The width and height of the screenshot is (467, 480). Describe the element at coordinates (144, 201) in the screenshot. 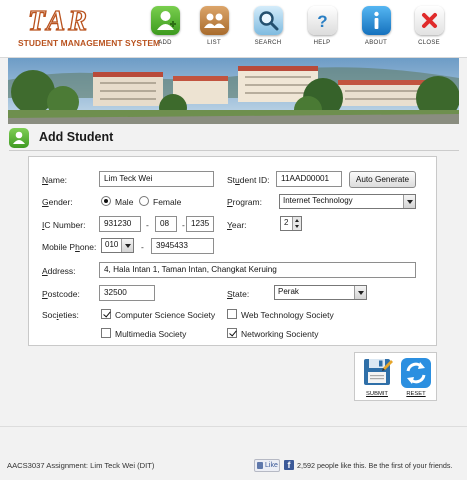

I see `gender-female-radio` at that location.